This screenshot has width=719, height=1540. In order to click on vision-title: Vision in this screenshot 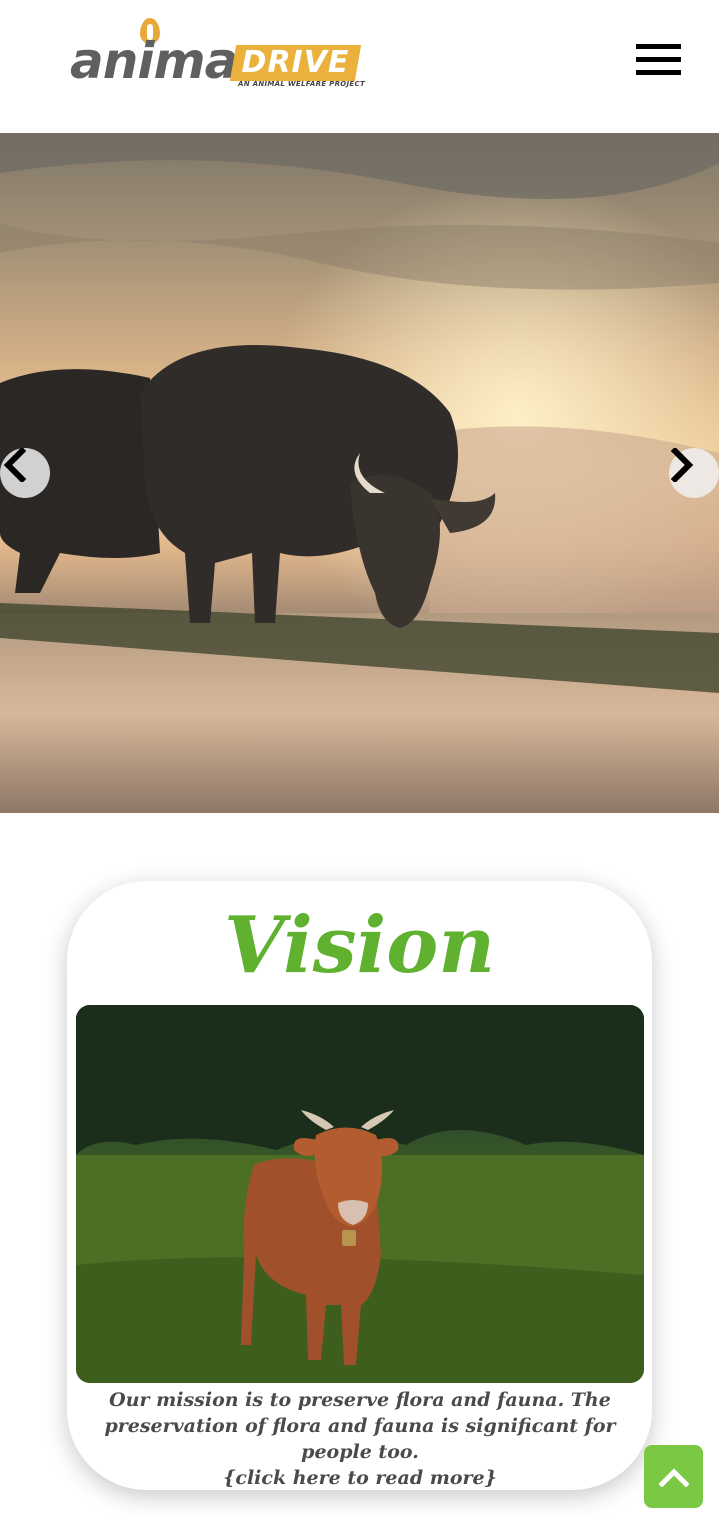, I will do `click(359, 945)`.